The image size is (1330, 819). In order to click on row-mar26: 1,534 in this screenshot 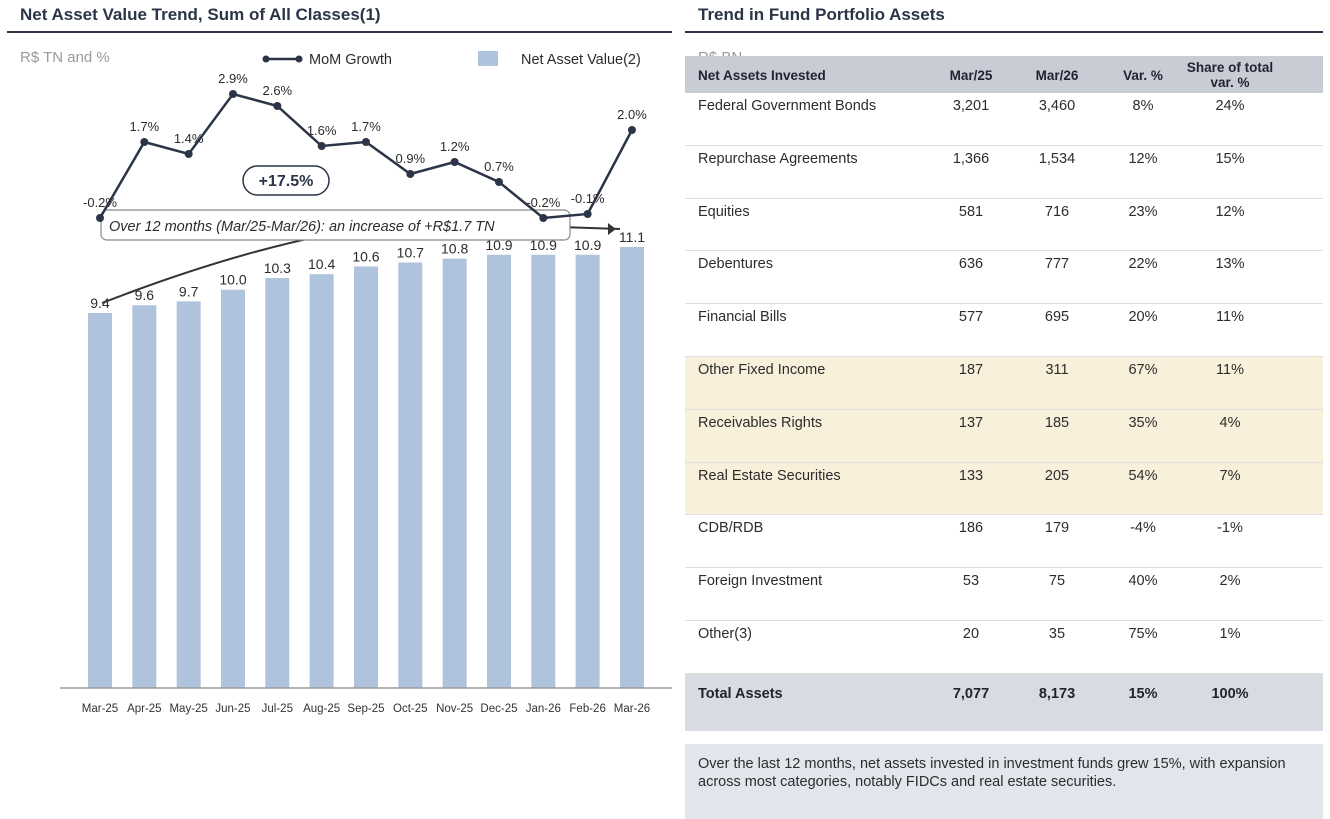, I will do `click(1057, 158)`.